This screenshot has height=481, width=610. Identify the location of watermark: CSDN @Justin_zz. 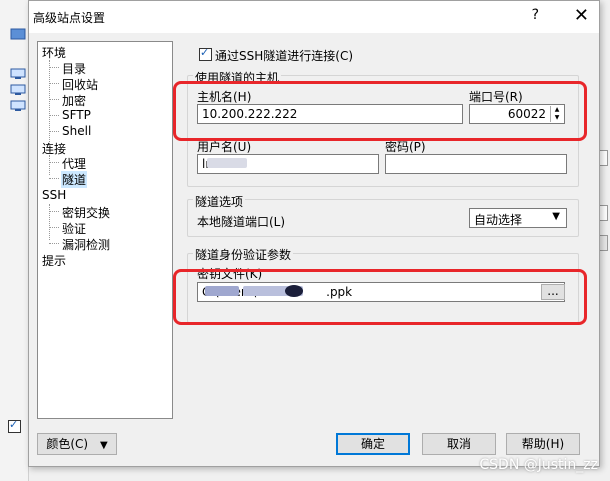
(538, 465).